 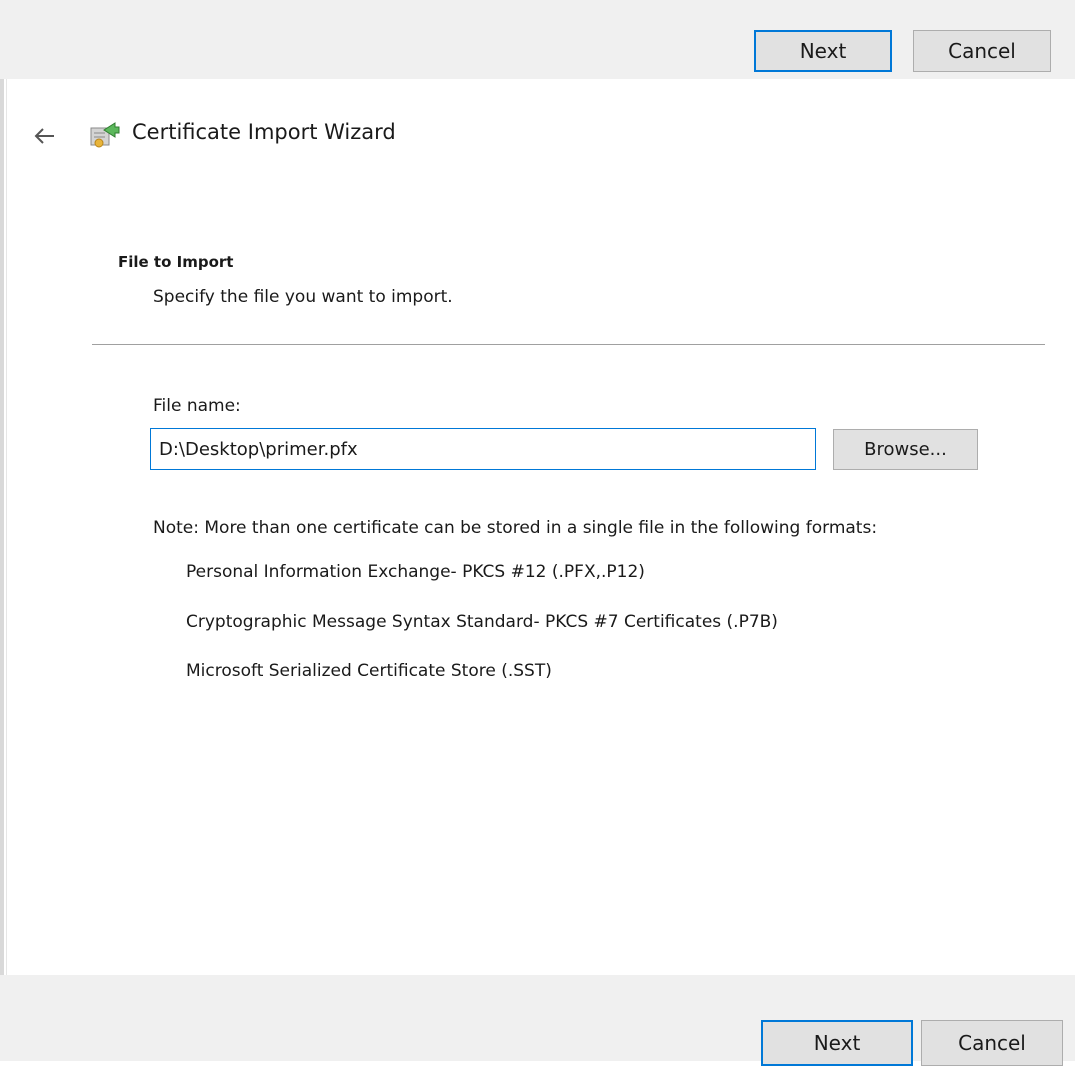 I want to click on top-cancel-button: Cancel, so click(x=982, y=51).